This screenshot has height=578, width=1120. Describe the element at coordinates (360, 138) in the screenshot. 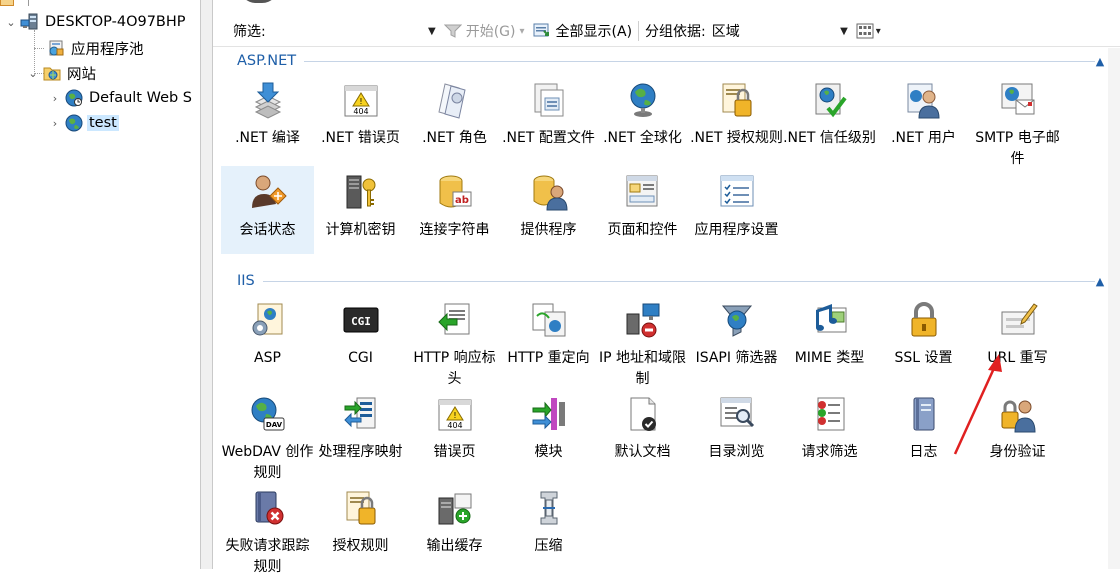

I see `feature-tile-label: .NET 错误页` at that location.